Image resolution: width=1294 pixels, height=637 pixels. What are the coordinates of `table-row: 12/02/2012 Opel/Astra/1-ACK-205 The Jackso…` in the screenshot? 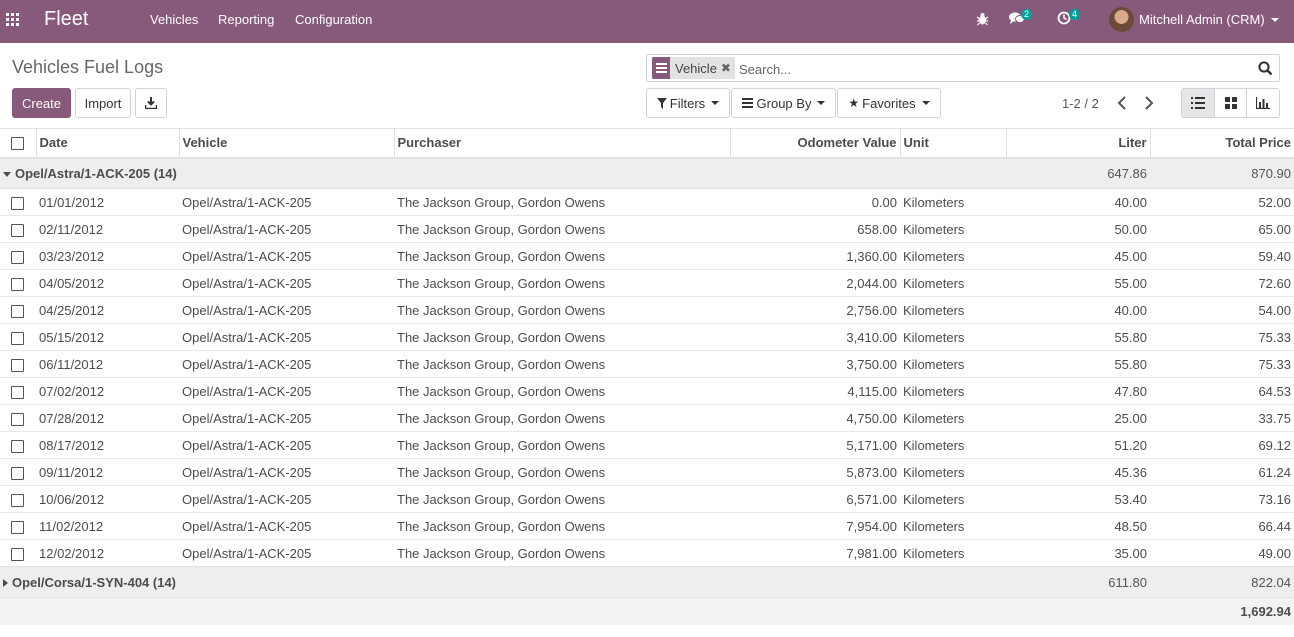 It's located at (647, 553).